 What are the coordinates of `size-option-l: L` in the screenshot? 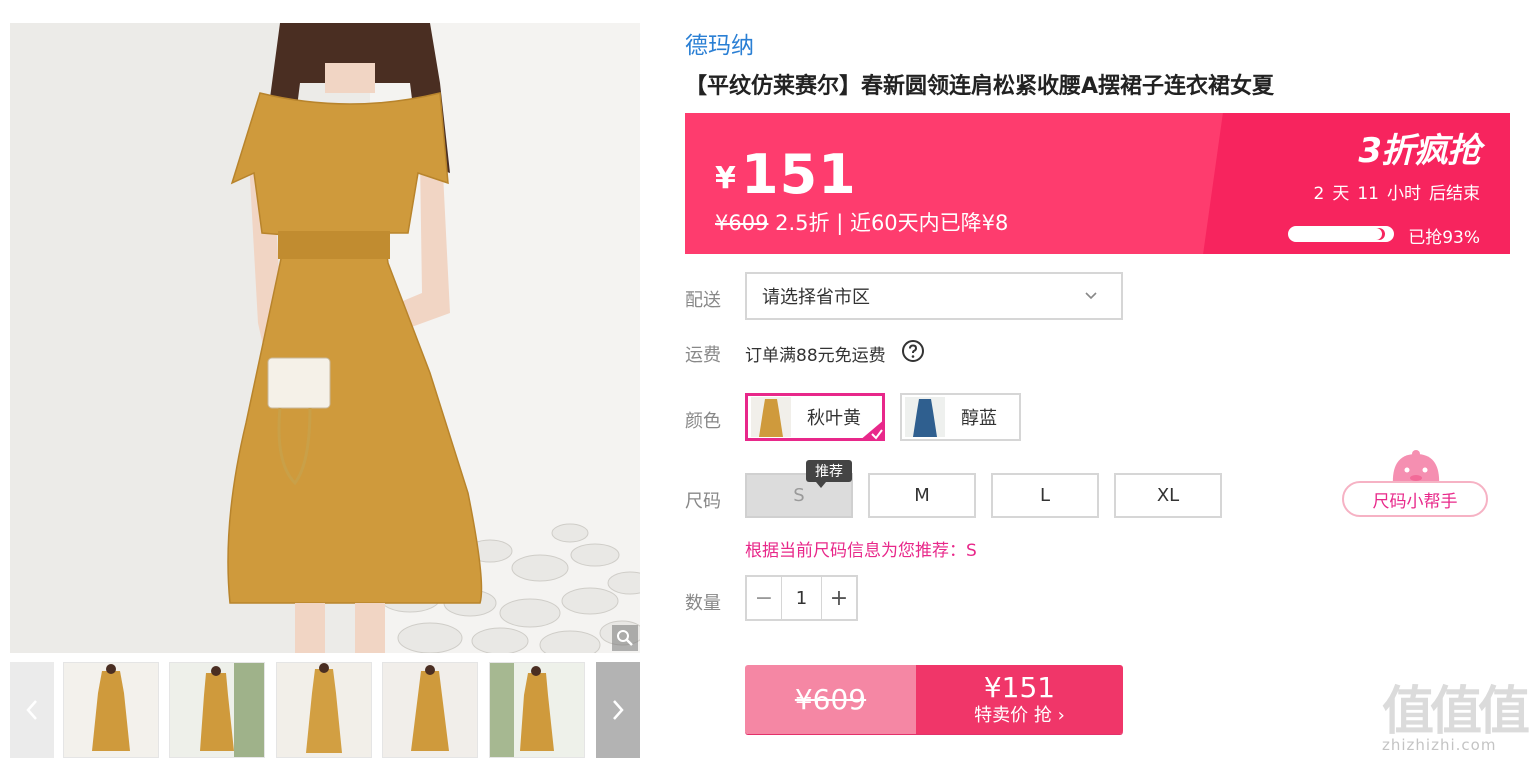 It's located at (1045, 495).